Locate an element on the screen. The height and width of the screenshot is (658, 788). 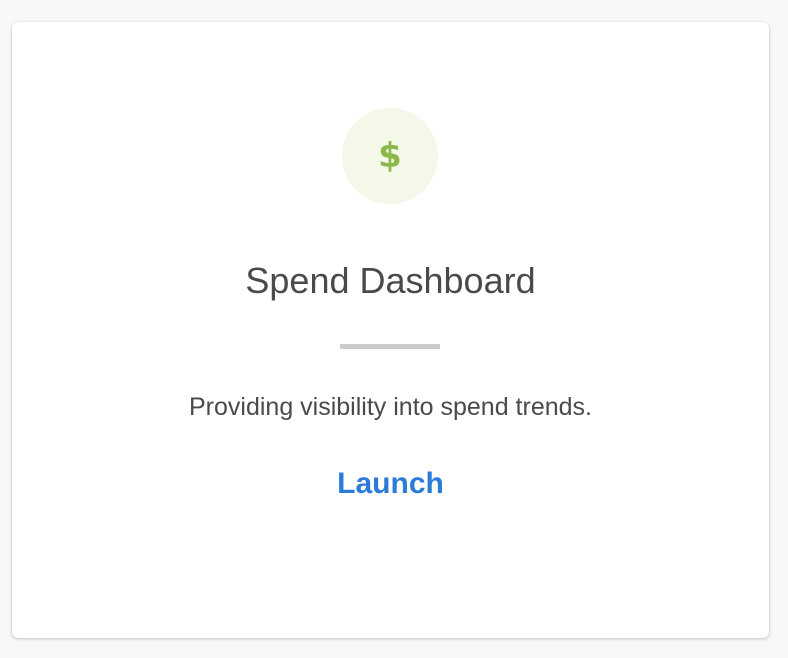
divider is located at coordinates (390, 346).